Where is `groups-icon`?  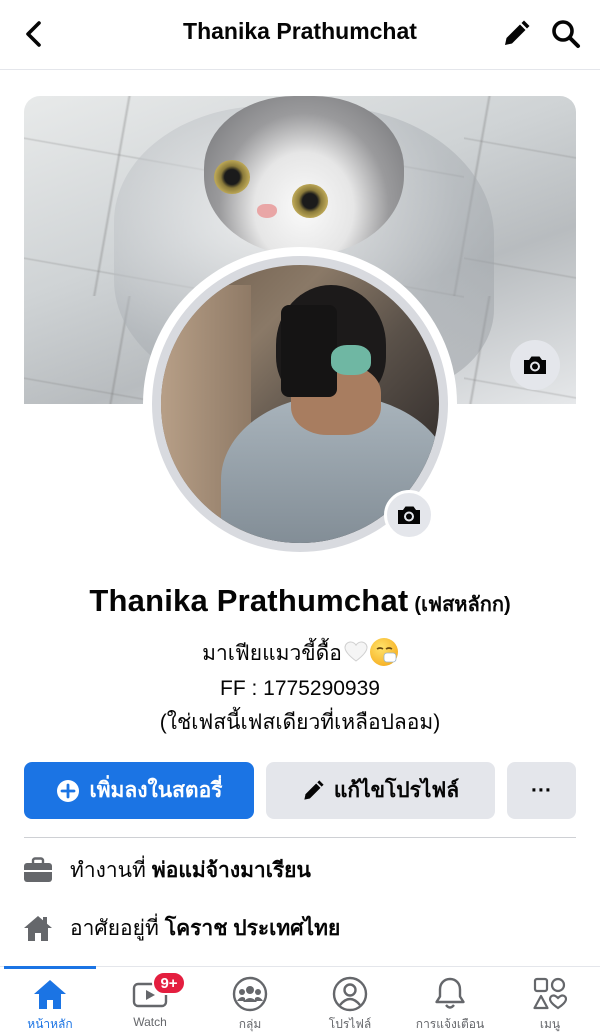
groups-icon is located at coordinates (250, 994).